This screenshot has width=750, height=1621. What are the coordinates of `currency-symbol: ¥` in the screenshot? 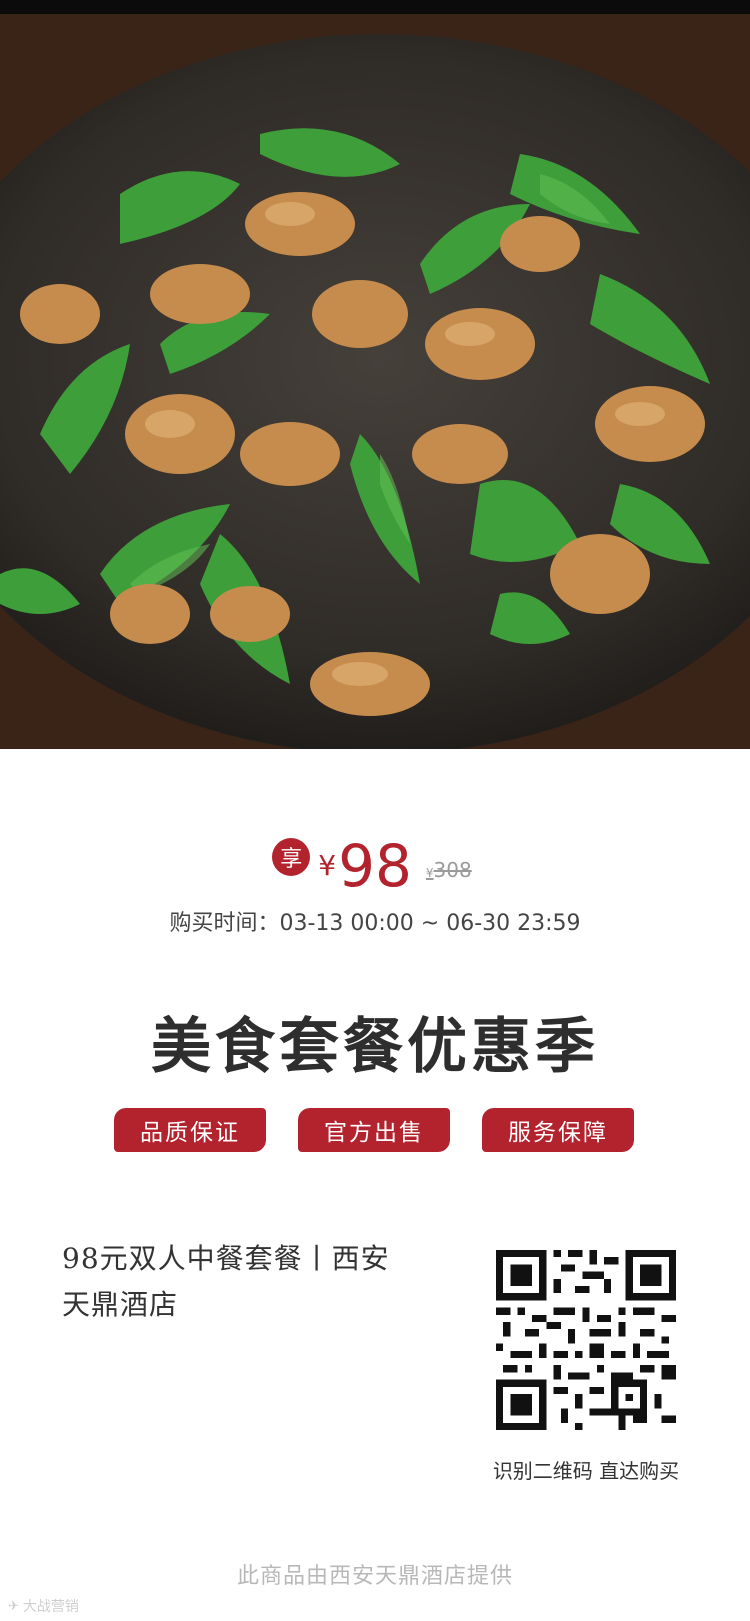 It's located at (327, 865).